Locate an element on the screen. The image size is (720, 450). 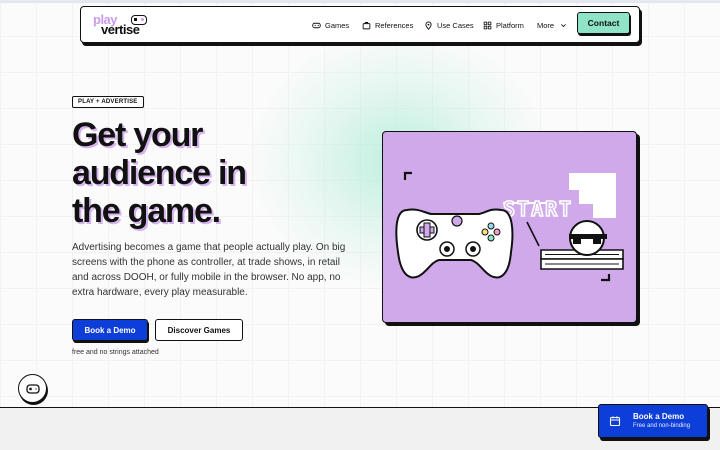
start-text: START is located at coordinates (538, 209).